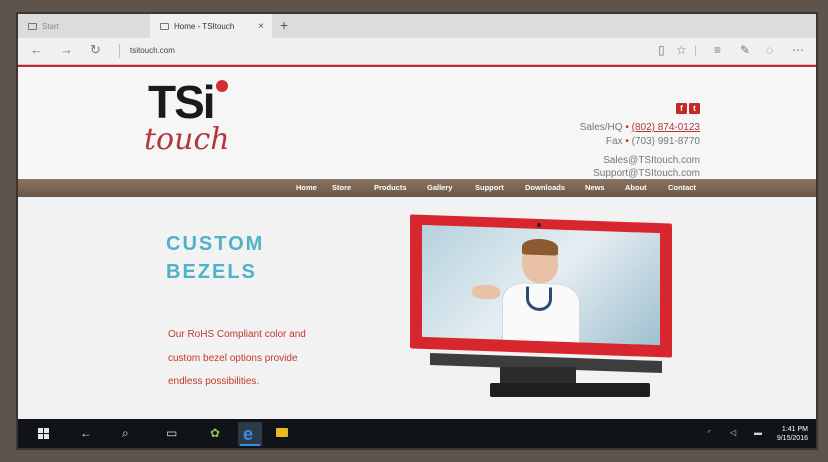 This screenshot has width=828, height=462. I want to click on forward-icon: →, so click(66, 50).